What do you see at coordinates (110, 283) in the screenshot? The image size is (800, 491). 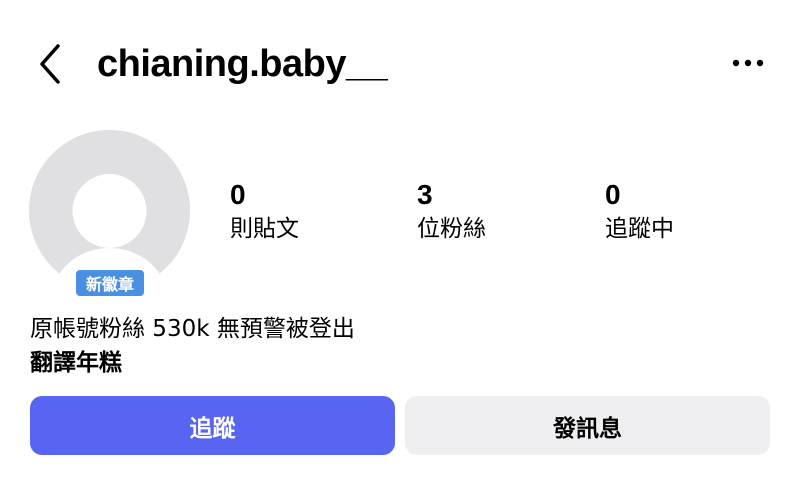 I see `new-badge: 新徽章` at bounding box center [110, 283].